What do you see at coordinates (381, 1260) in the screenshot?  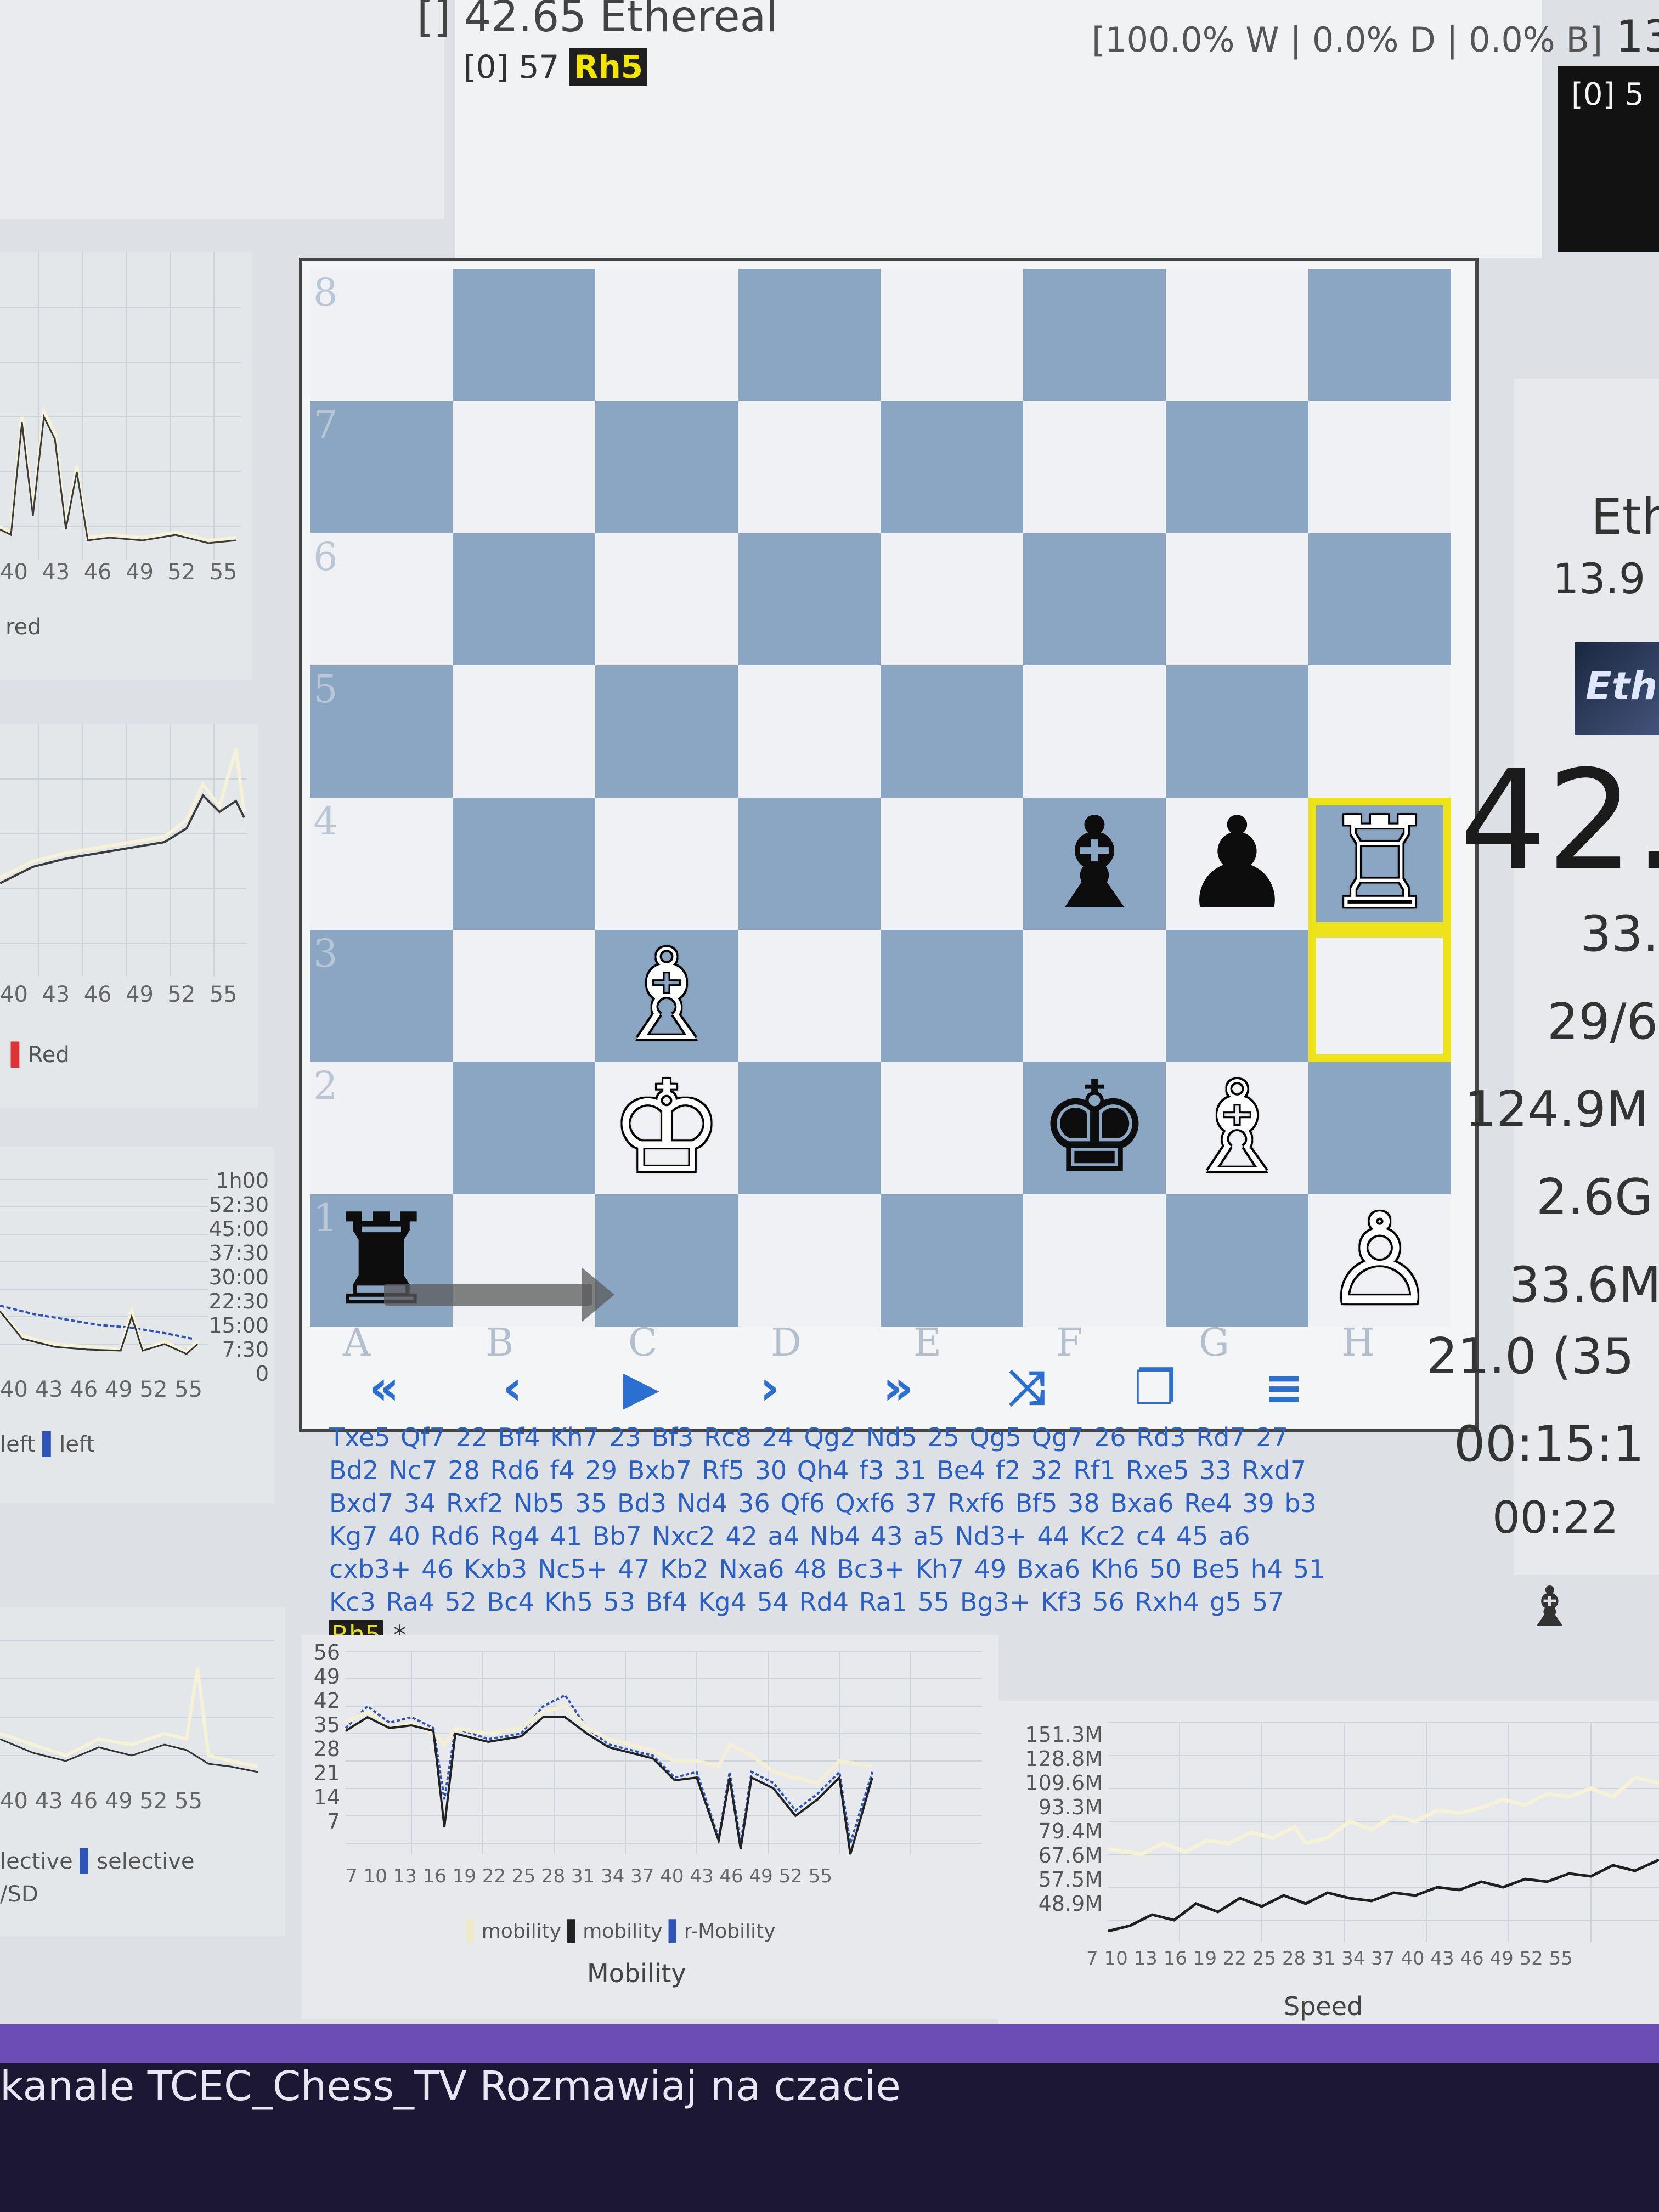 I see `black-piece-a1: ♜` at bounding box center [381, 1260].